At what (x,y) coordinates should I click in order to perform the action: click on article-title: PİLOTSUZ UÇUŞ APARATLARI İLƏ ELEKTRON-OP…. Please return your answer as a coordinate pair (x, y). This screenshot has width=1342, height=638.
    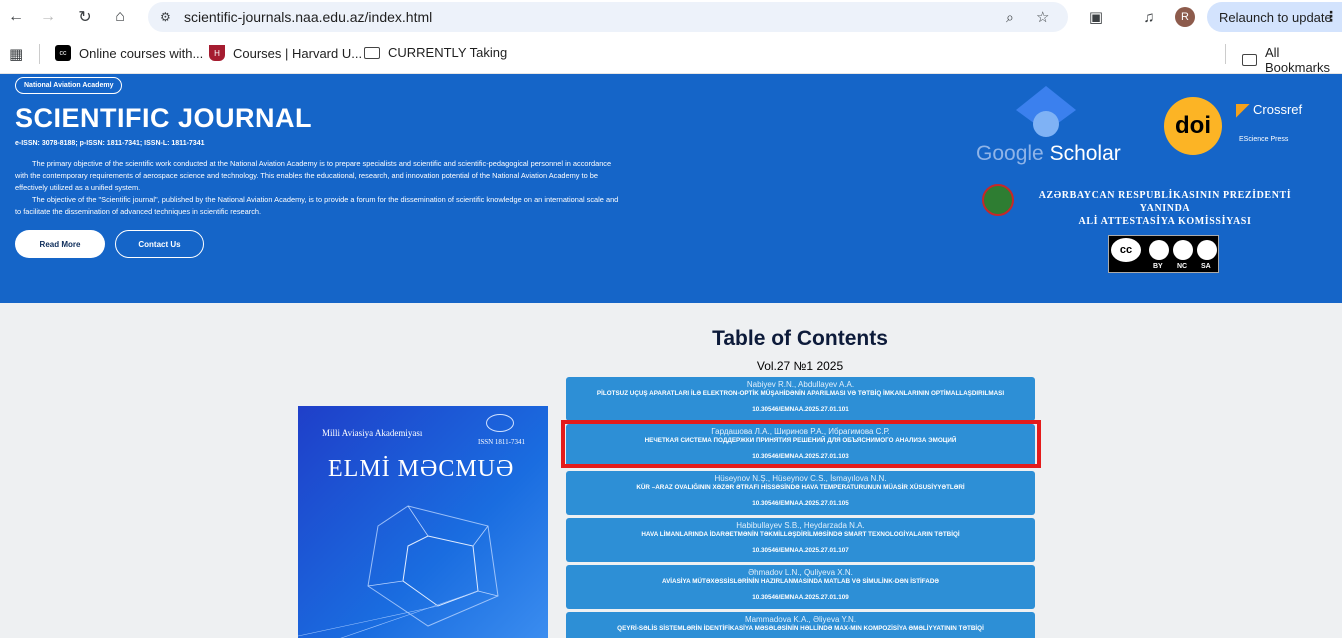
    Looking at the image, I should click on (800, 393).